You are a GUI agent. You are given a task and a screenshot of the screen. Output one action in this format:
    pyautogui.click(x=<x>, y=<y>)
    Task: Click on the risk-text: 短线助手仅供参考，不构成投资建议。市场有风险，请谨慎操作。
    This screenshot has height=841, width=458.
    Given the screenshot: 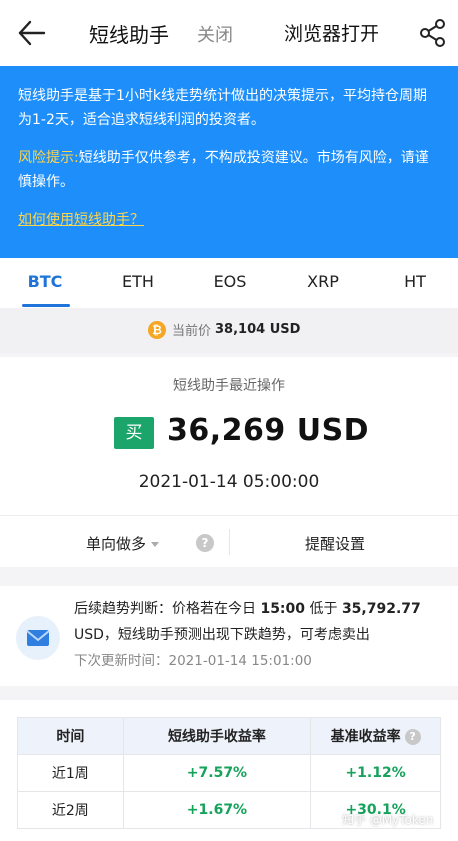 What is the action you would take?
    pyautogui.click(x=223, y=170)
    